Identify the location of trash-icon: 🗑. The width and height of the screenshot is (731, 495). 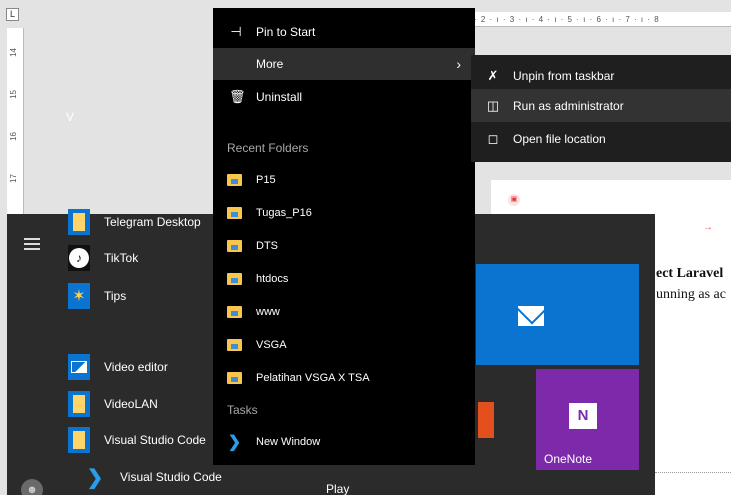
(237, 96).